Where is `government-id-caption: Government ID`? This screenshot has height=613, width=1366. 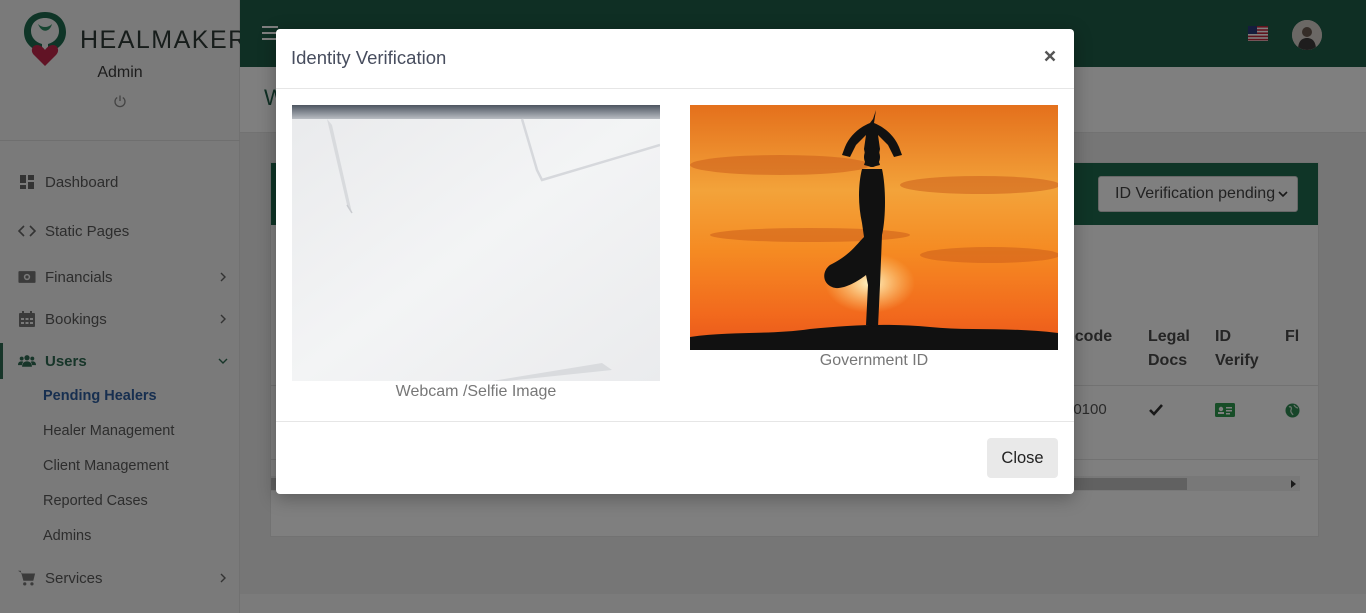
government-id-caption: Government ID is located at coordinates (874, 360).